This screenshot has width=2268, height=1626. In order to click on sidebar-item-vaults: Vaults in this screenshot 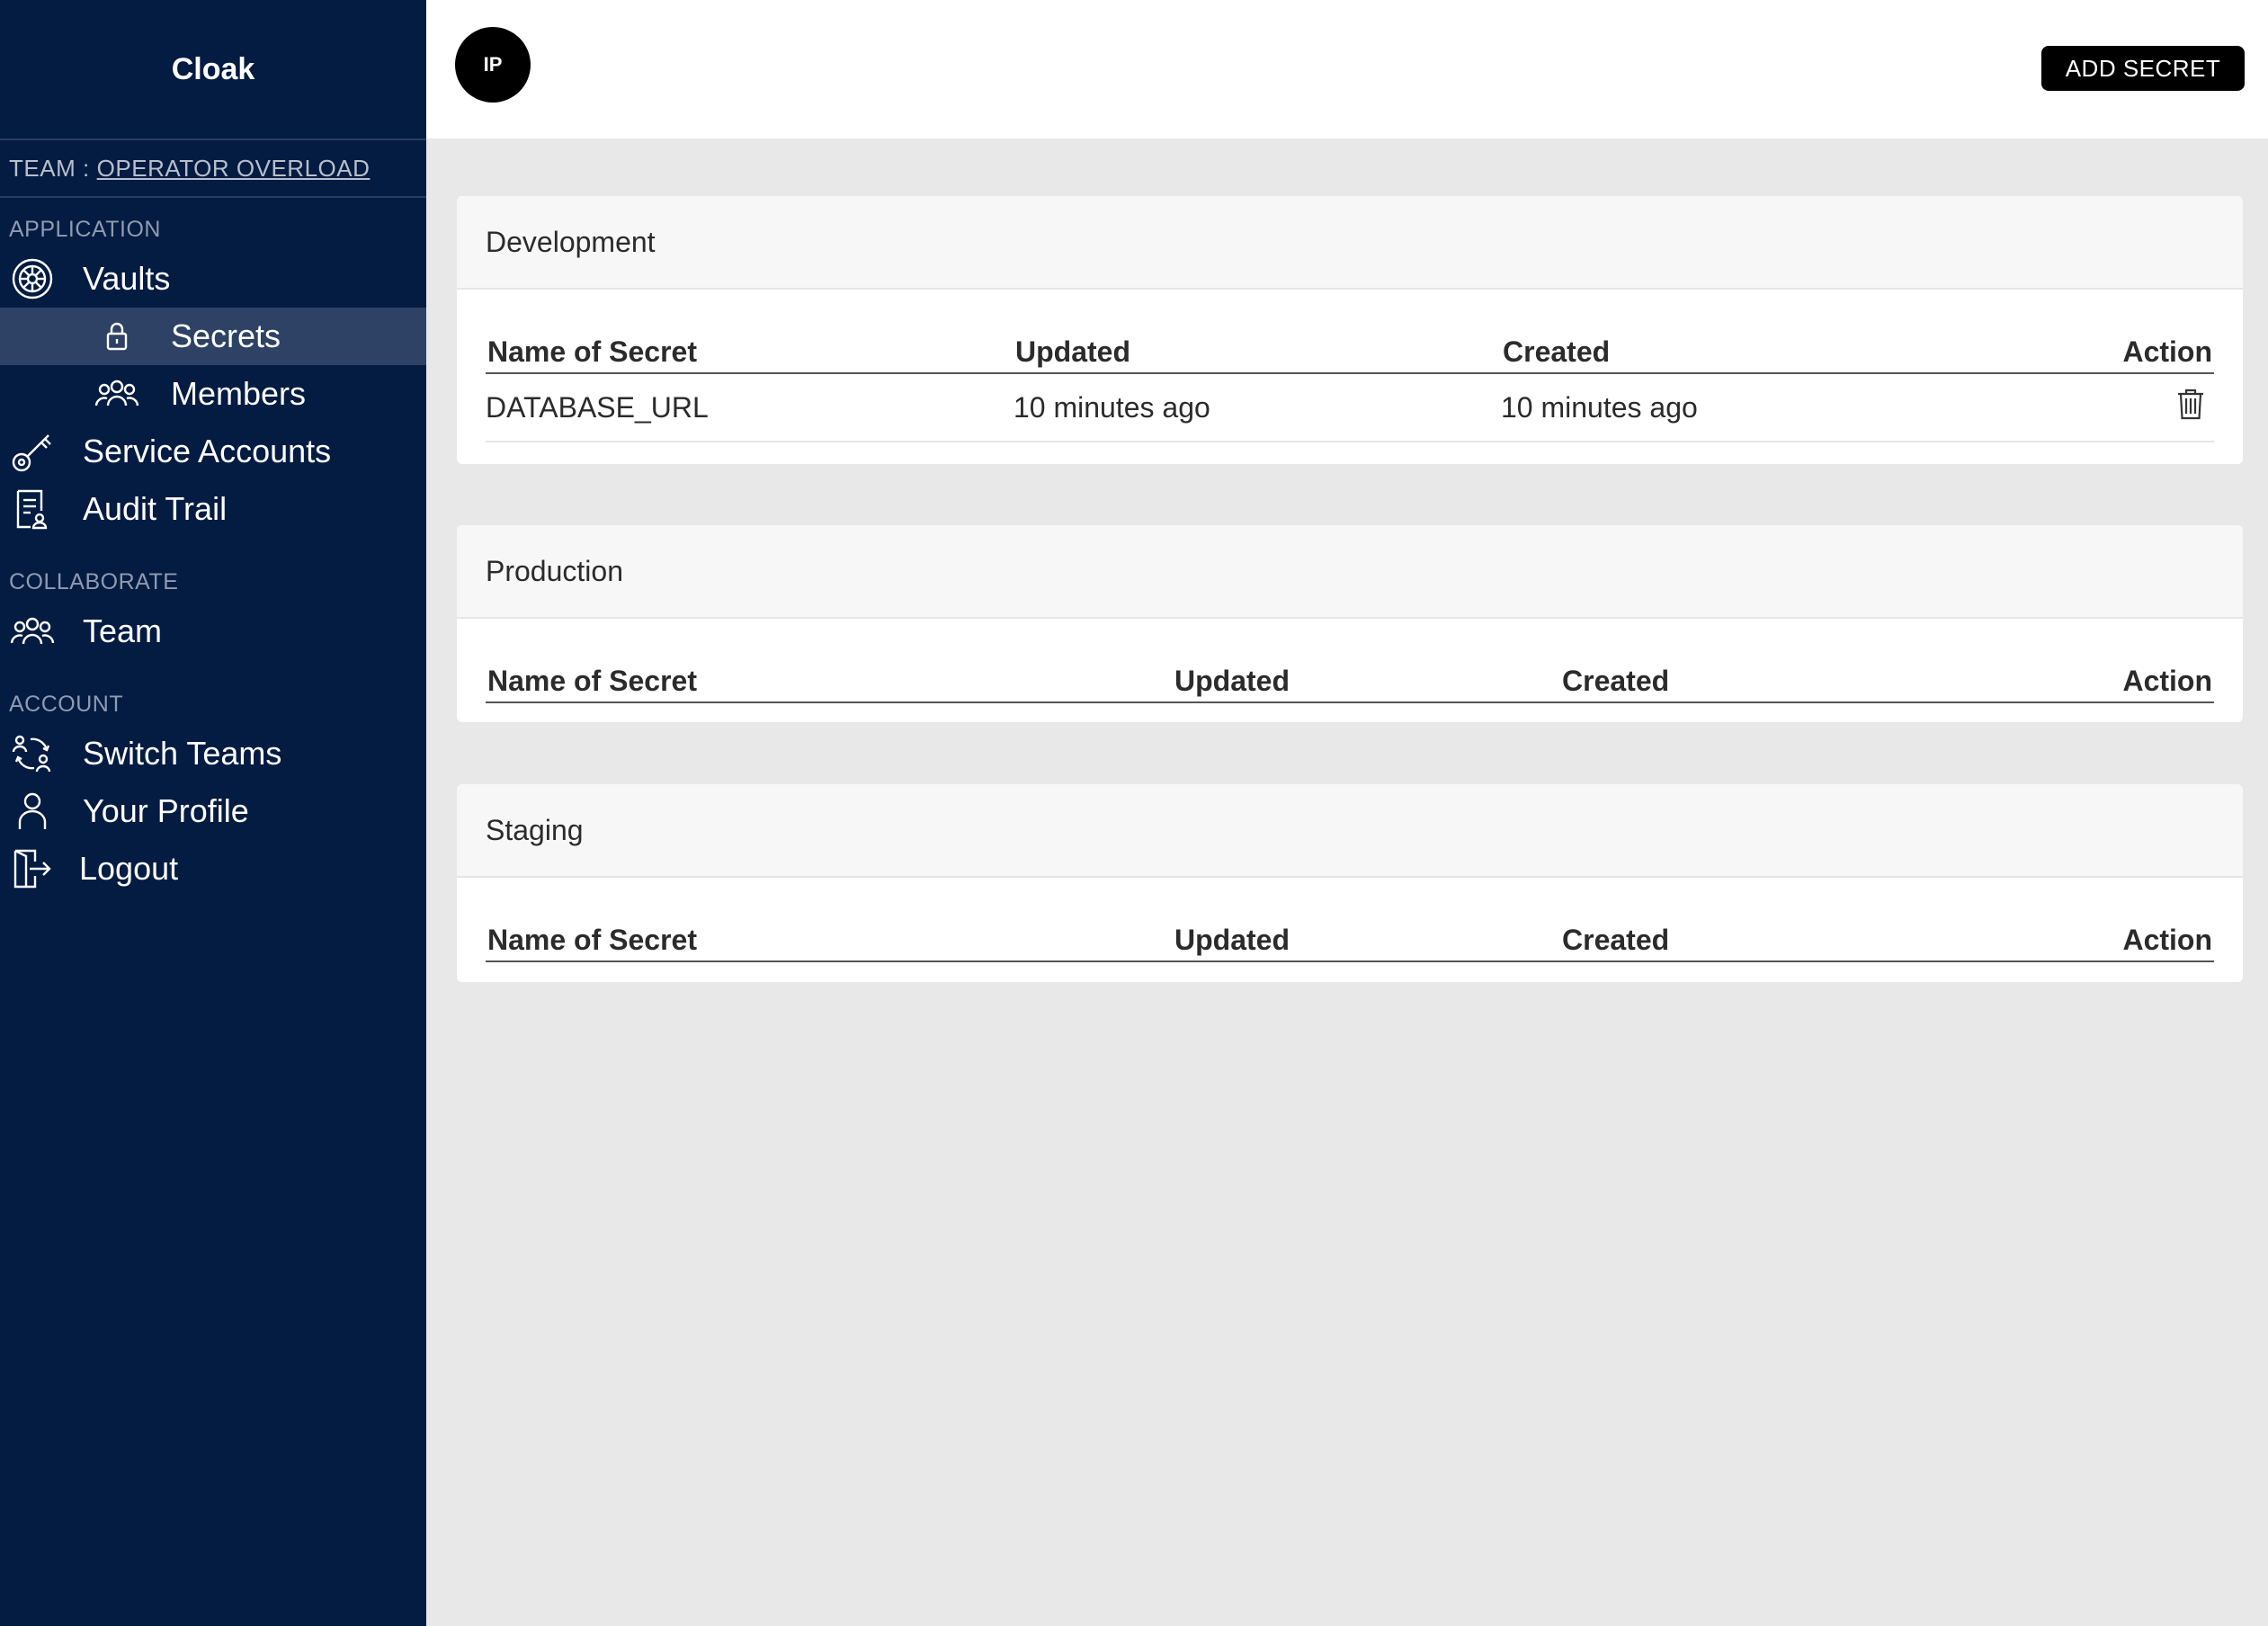, I will do `click(213, 279)`.